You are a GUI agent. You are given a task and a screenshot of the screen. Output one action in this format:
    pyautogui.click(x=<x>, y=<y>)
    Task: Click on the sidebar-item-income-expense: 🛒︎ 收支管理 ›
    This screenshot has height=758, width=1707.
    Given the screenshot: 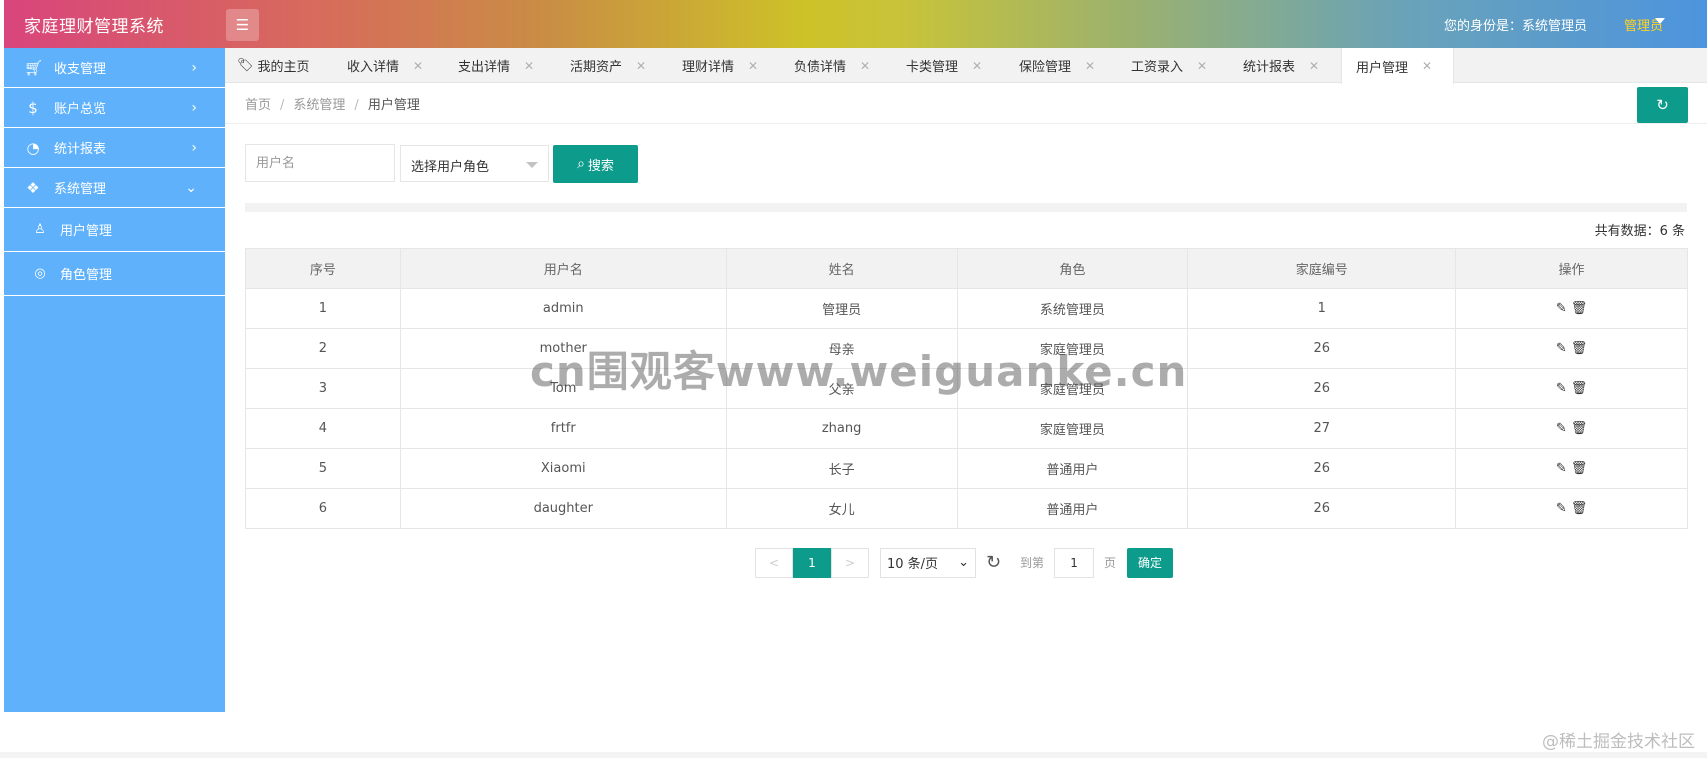 What is the action you would take?
    pyautogui.click(x=114, y=68)
    